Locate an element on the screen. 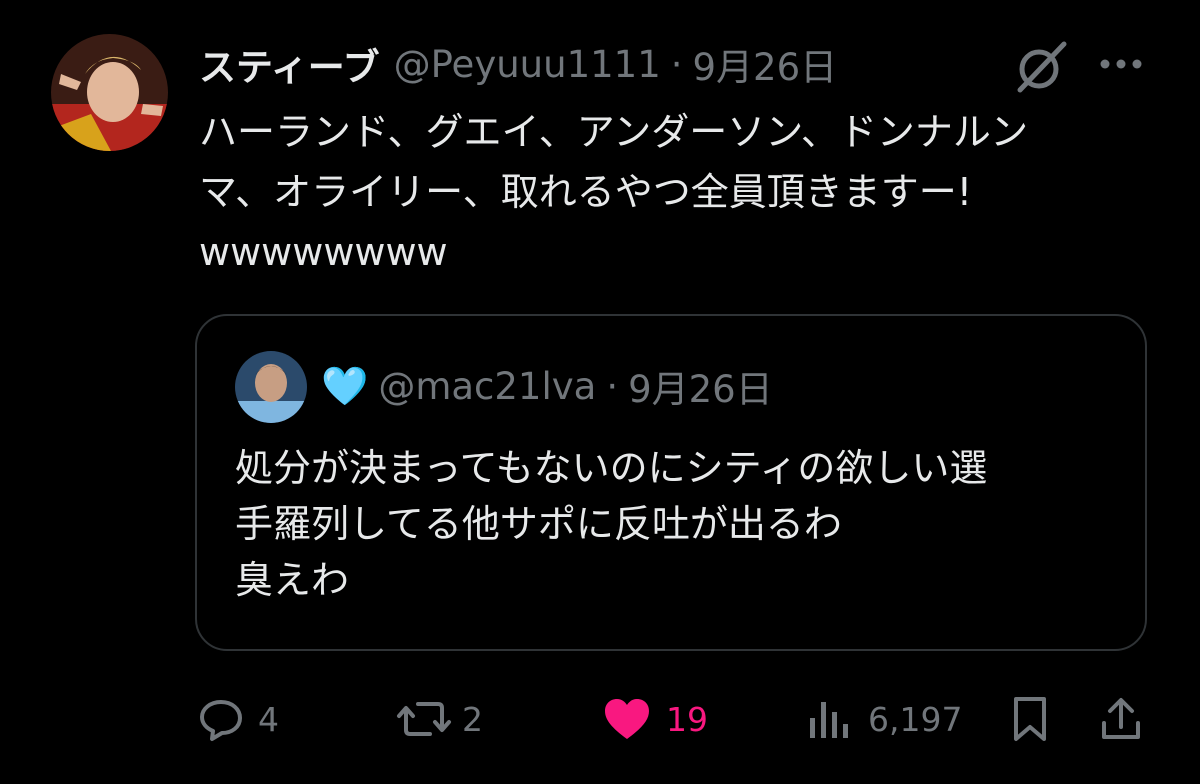 The width and height of the screenshot is (1200, 784). bookmark-button is located at coordinates (1030, 719).